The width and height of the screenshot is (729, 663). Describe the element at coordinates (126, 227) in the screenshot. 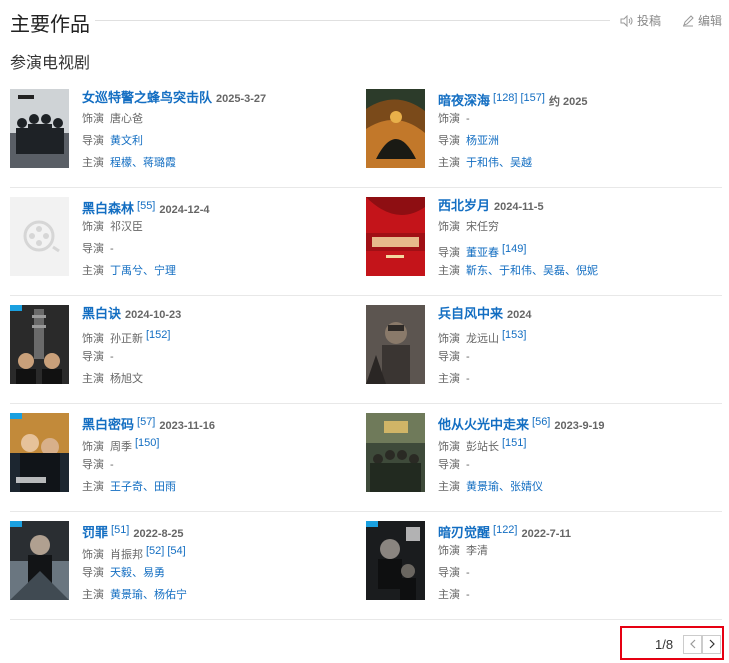

I see `role-value: 祁汉臣` at that location.